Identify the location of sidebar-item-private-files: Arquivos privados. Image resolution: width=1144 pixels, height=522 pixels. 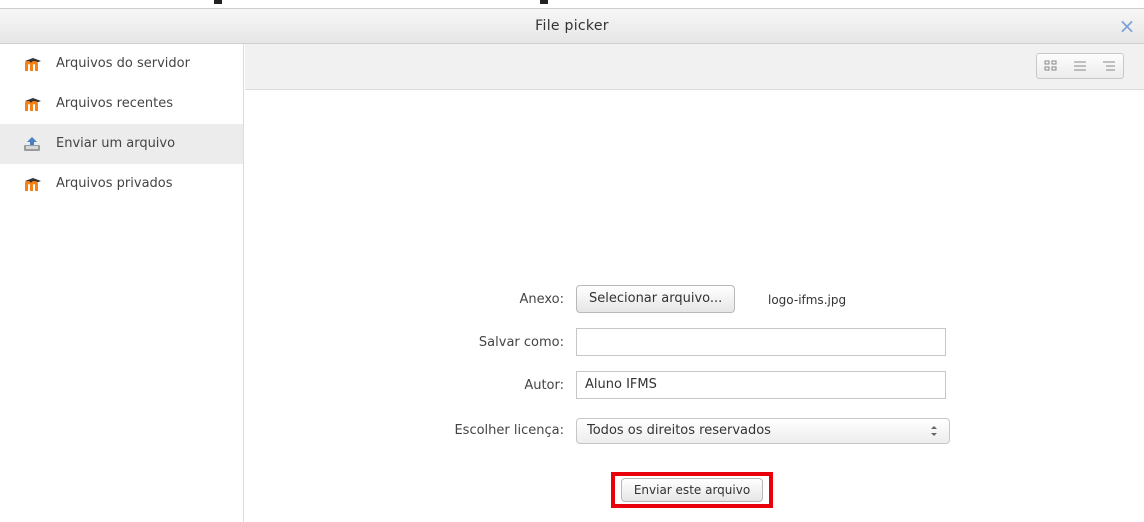
(121, 184).